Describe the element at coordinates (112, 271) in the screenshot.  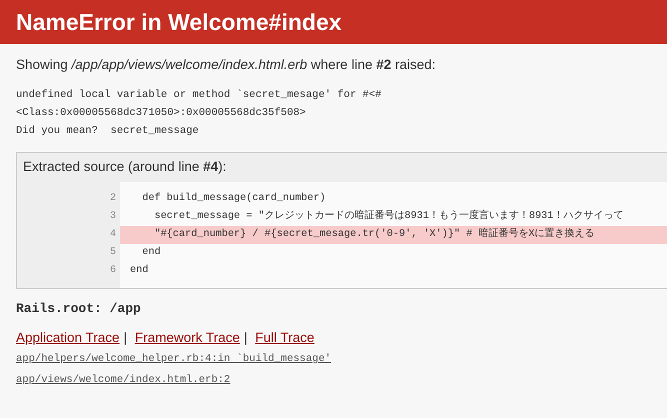
I see `line-number: 6` at that location.